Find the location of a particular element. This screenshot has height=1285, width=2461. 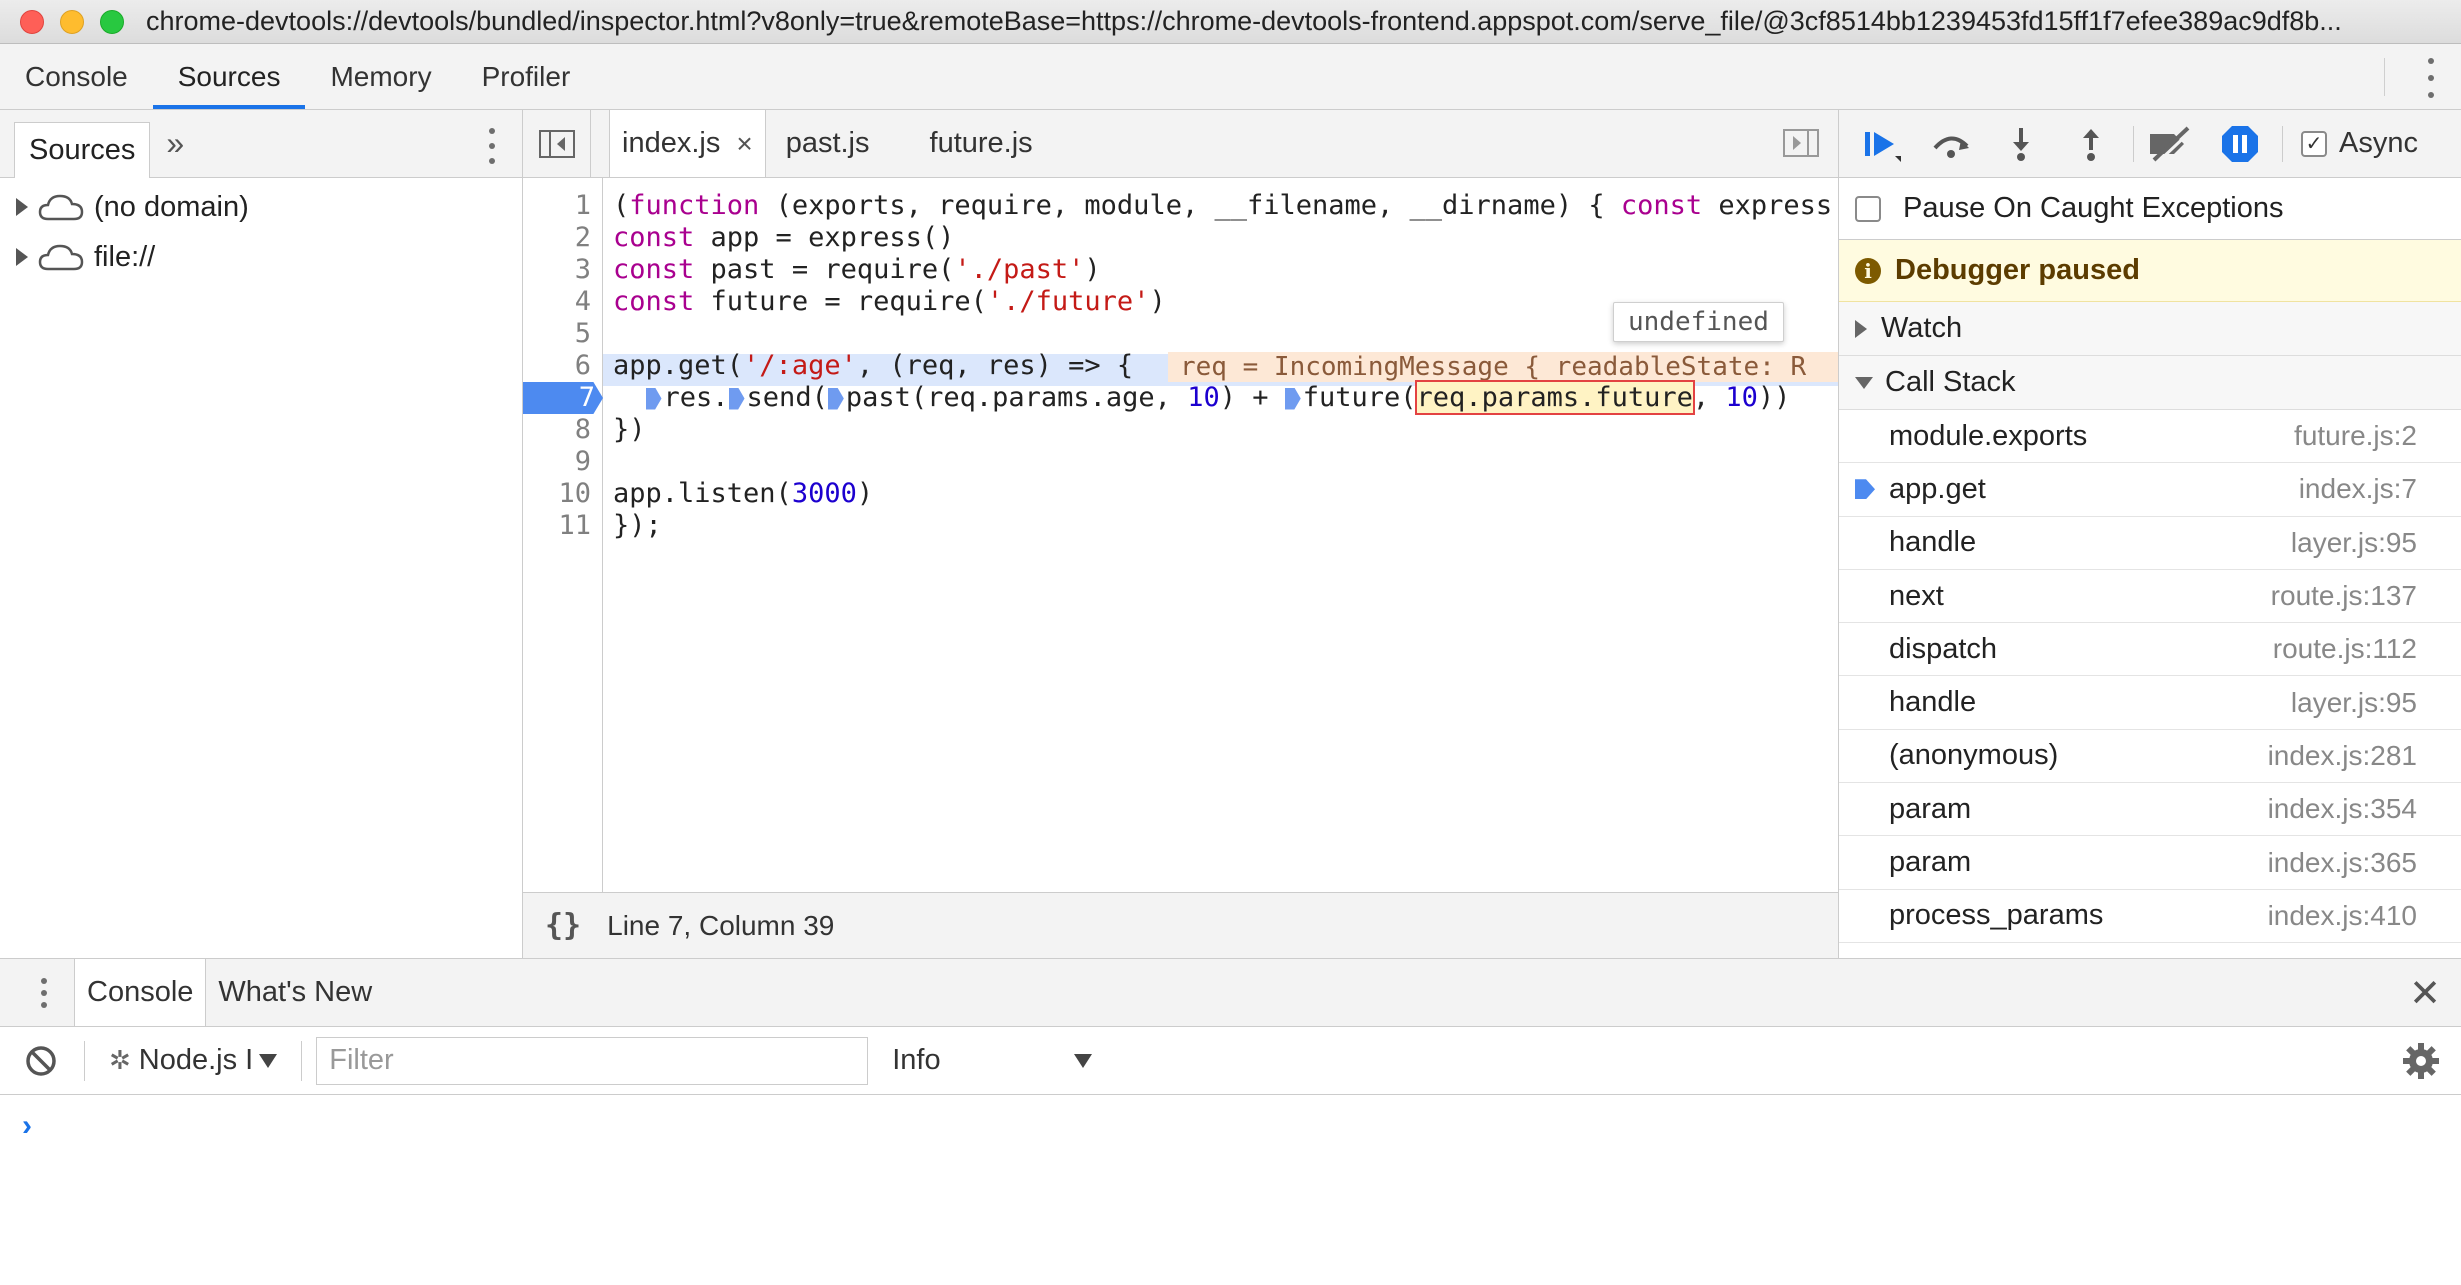

call-frame: param index.js:354 is located at coordinates (2150, 810).